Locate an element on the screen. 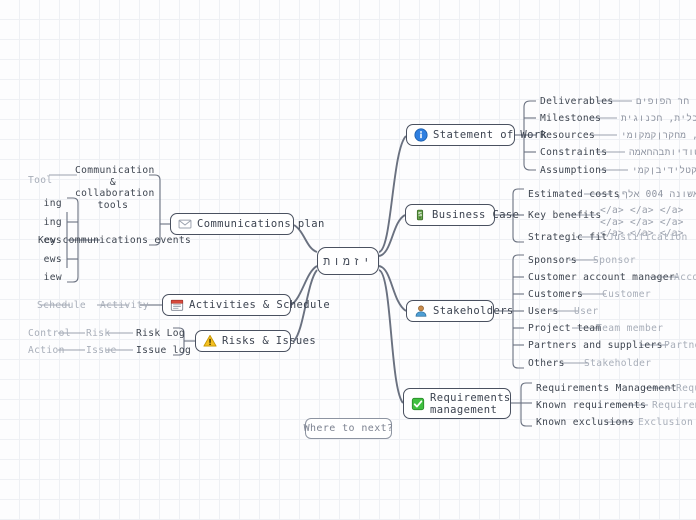 The width and height of the screenshot is (696, 520). sow-hint-milestones: פוק, כלכלית, חכנוגית is located at coordinates (658, 118).